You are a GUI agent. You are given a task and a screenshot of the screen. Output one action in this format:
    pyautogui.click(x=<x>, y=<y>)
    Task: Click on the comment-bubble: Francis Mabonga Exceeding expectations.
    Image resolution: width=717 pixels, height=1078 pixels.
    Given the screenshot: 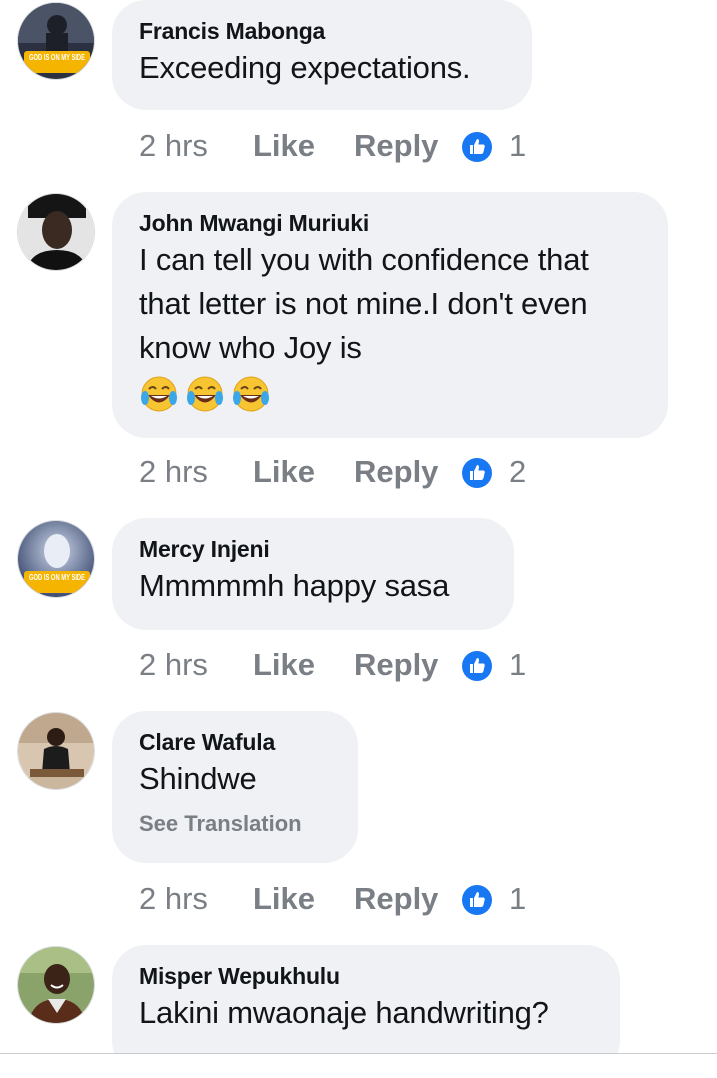 What is the action you would take?
    pyautogui.click(x=322, y=55)
    